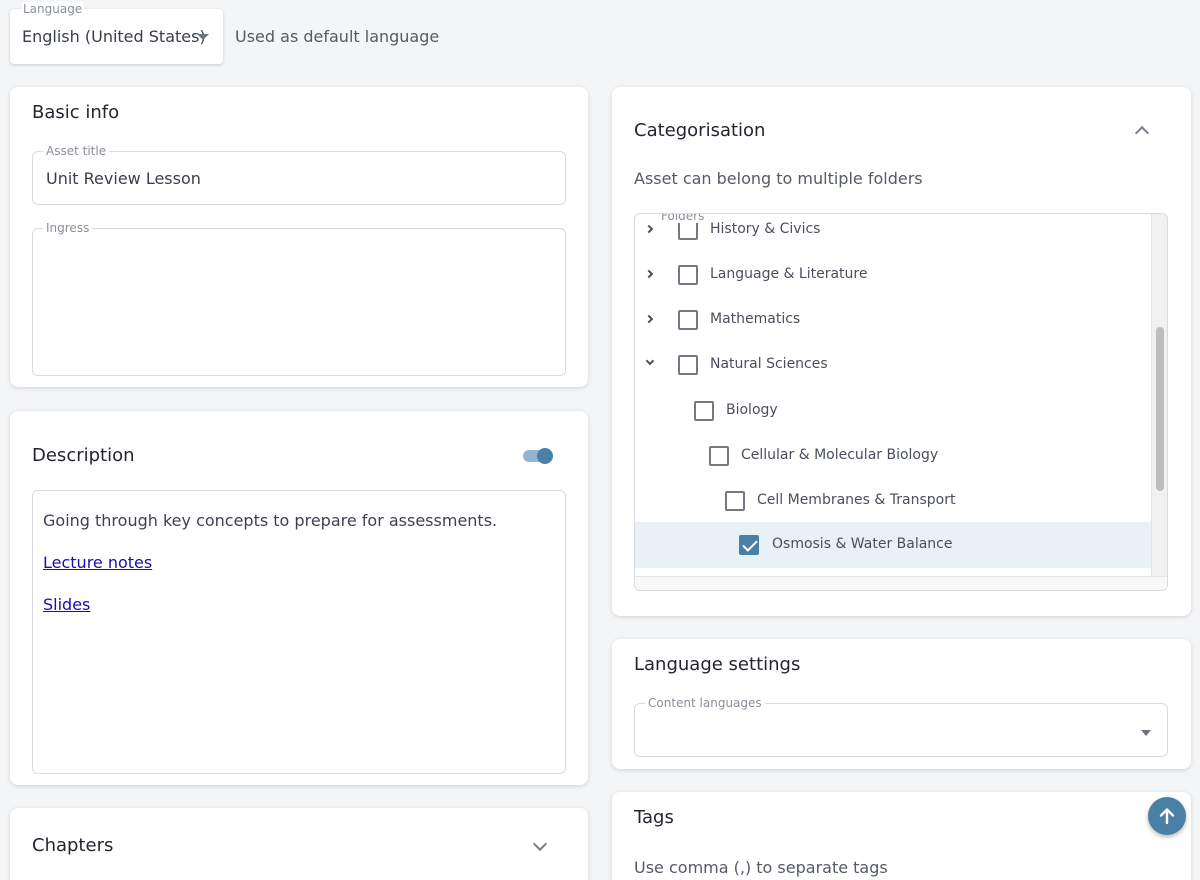  Describe the element at coordinates (683, 218) in the screenshot. I see `folders-label: Folders` at that location.